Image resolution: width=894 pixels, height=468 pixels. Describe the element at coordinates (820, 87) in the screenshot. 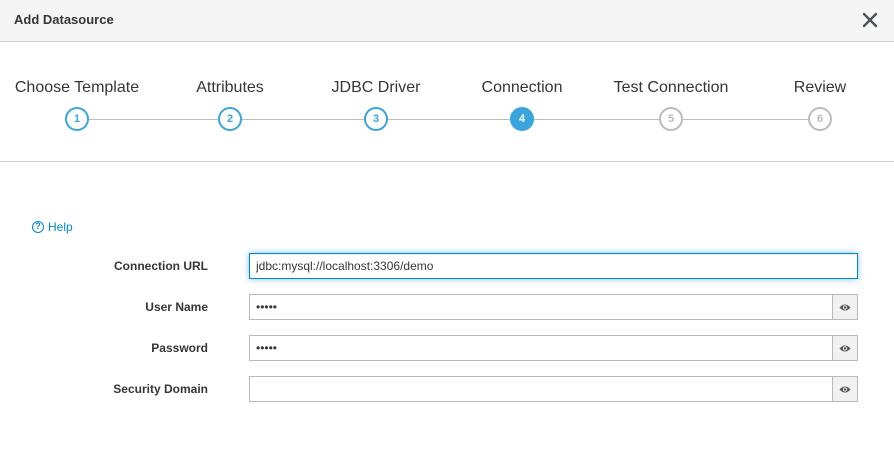

I see `wizard-step-label: Review` at that location.